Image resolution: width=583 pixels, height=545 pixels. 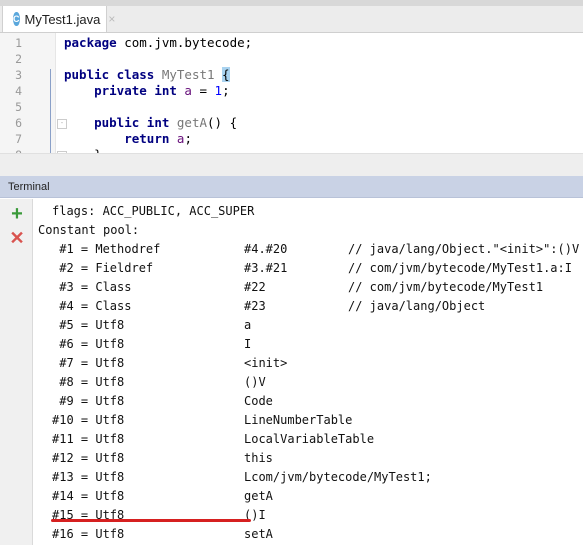 What do you see at coordinates (89, 230) in the screenshot?
I see `constant-pool-header: Constant pool:` at bounding box center [89, 230].